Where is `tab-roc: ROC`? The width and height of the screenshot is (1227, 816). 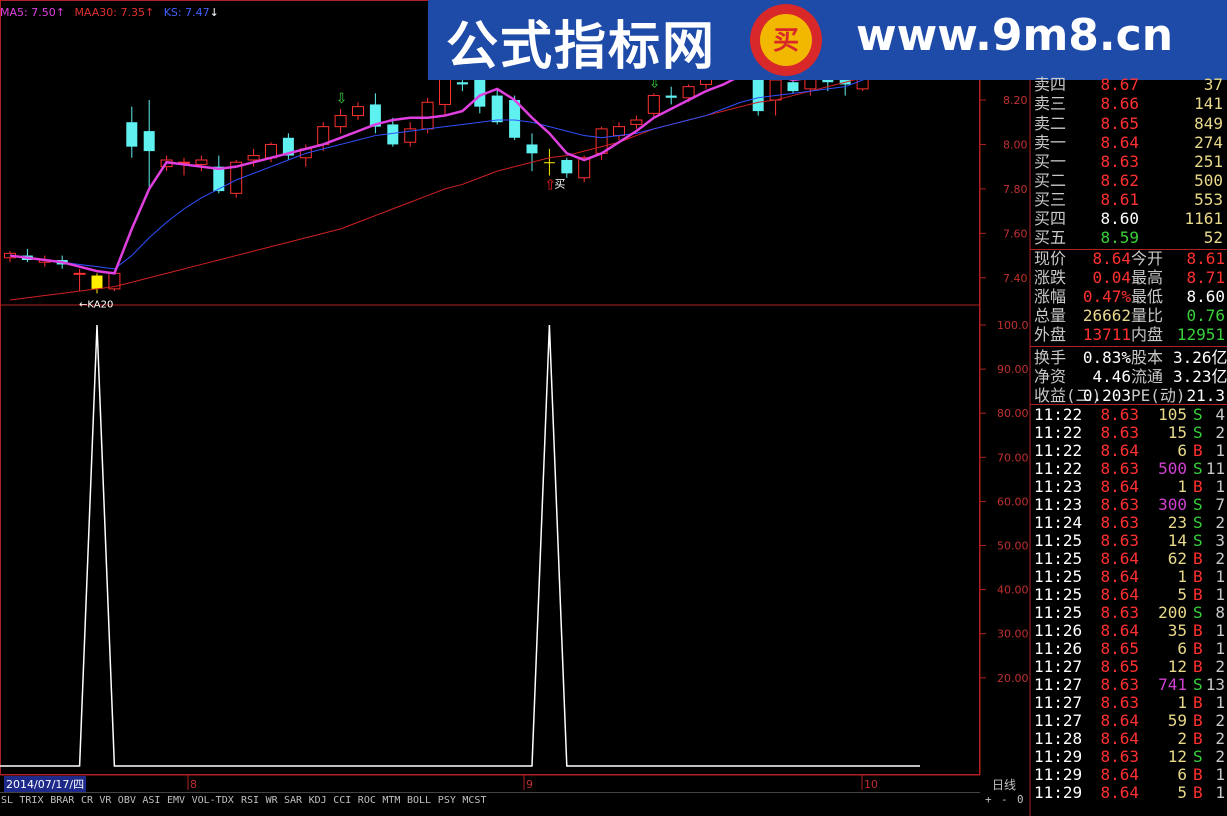 tab-roc: ROC is located at coordinates (367, 801).